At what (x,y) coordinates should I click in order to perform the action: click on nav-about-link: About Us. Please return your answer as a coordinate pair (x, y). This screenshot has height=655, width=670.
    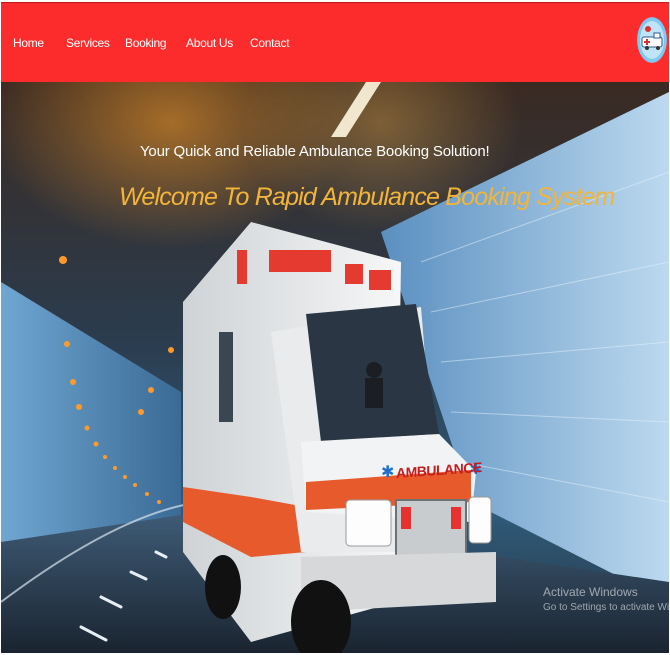
    Looking at the image, I should click on (209, 43).